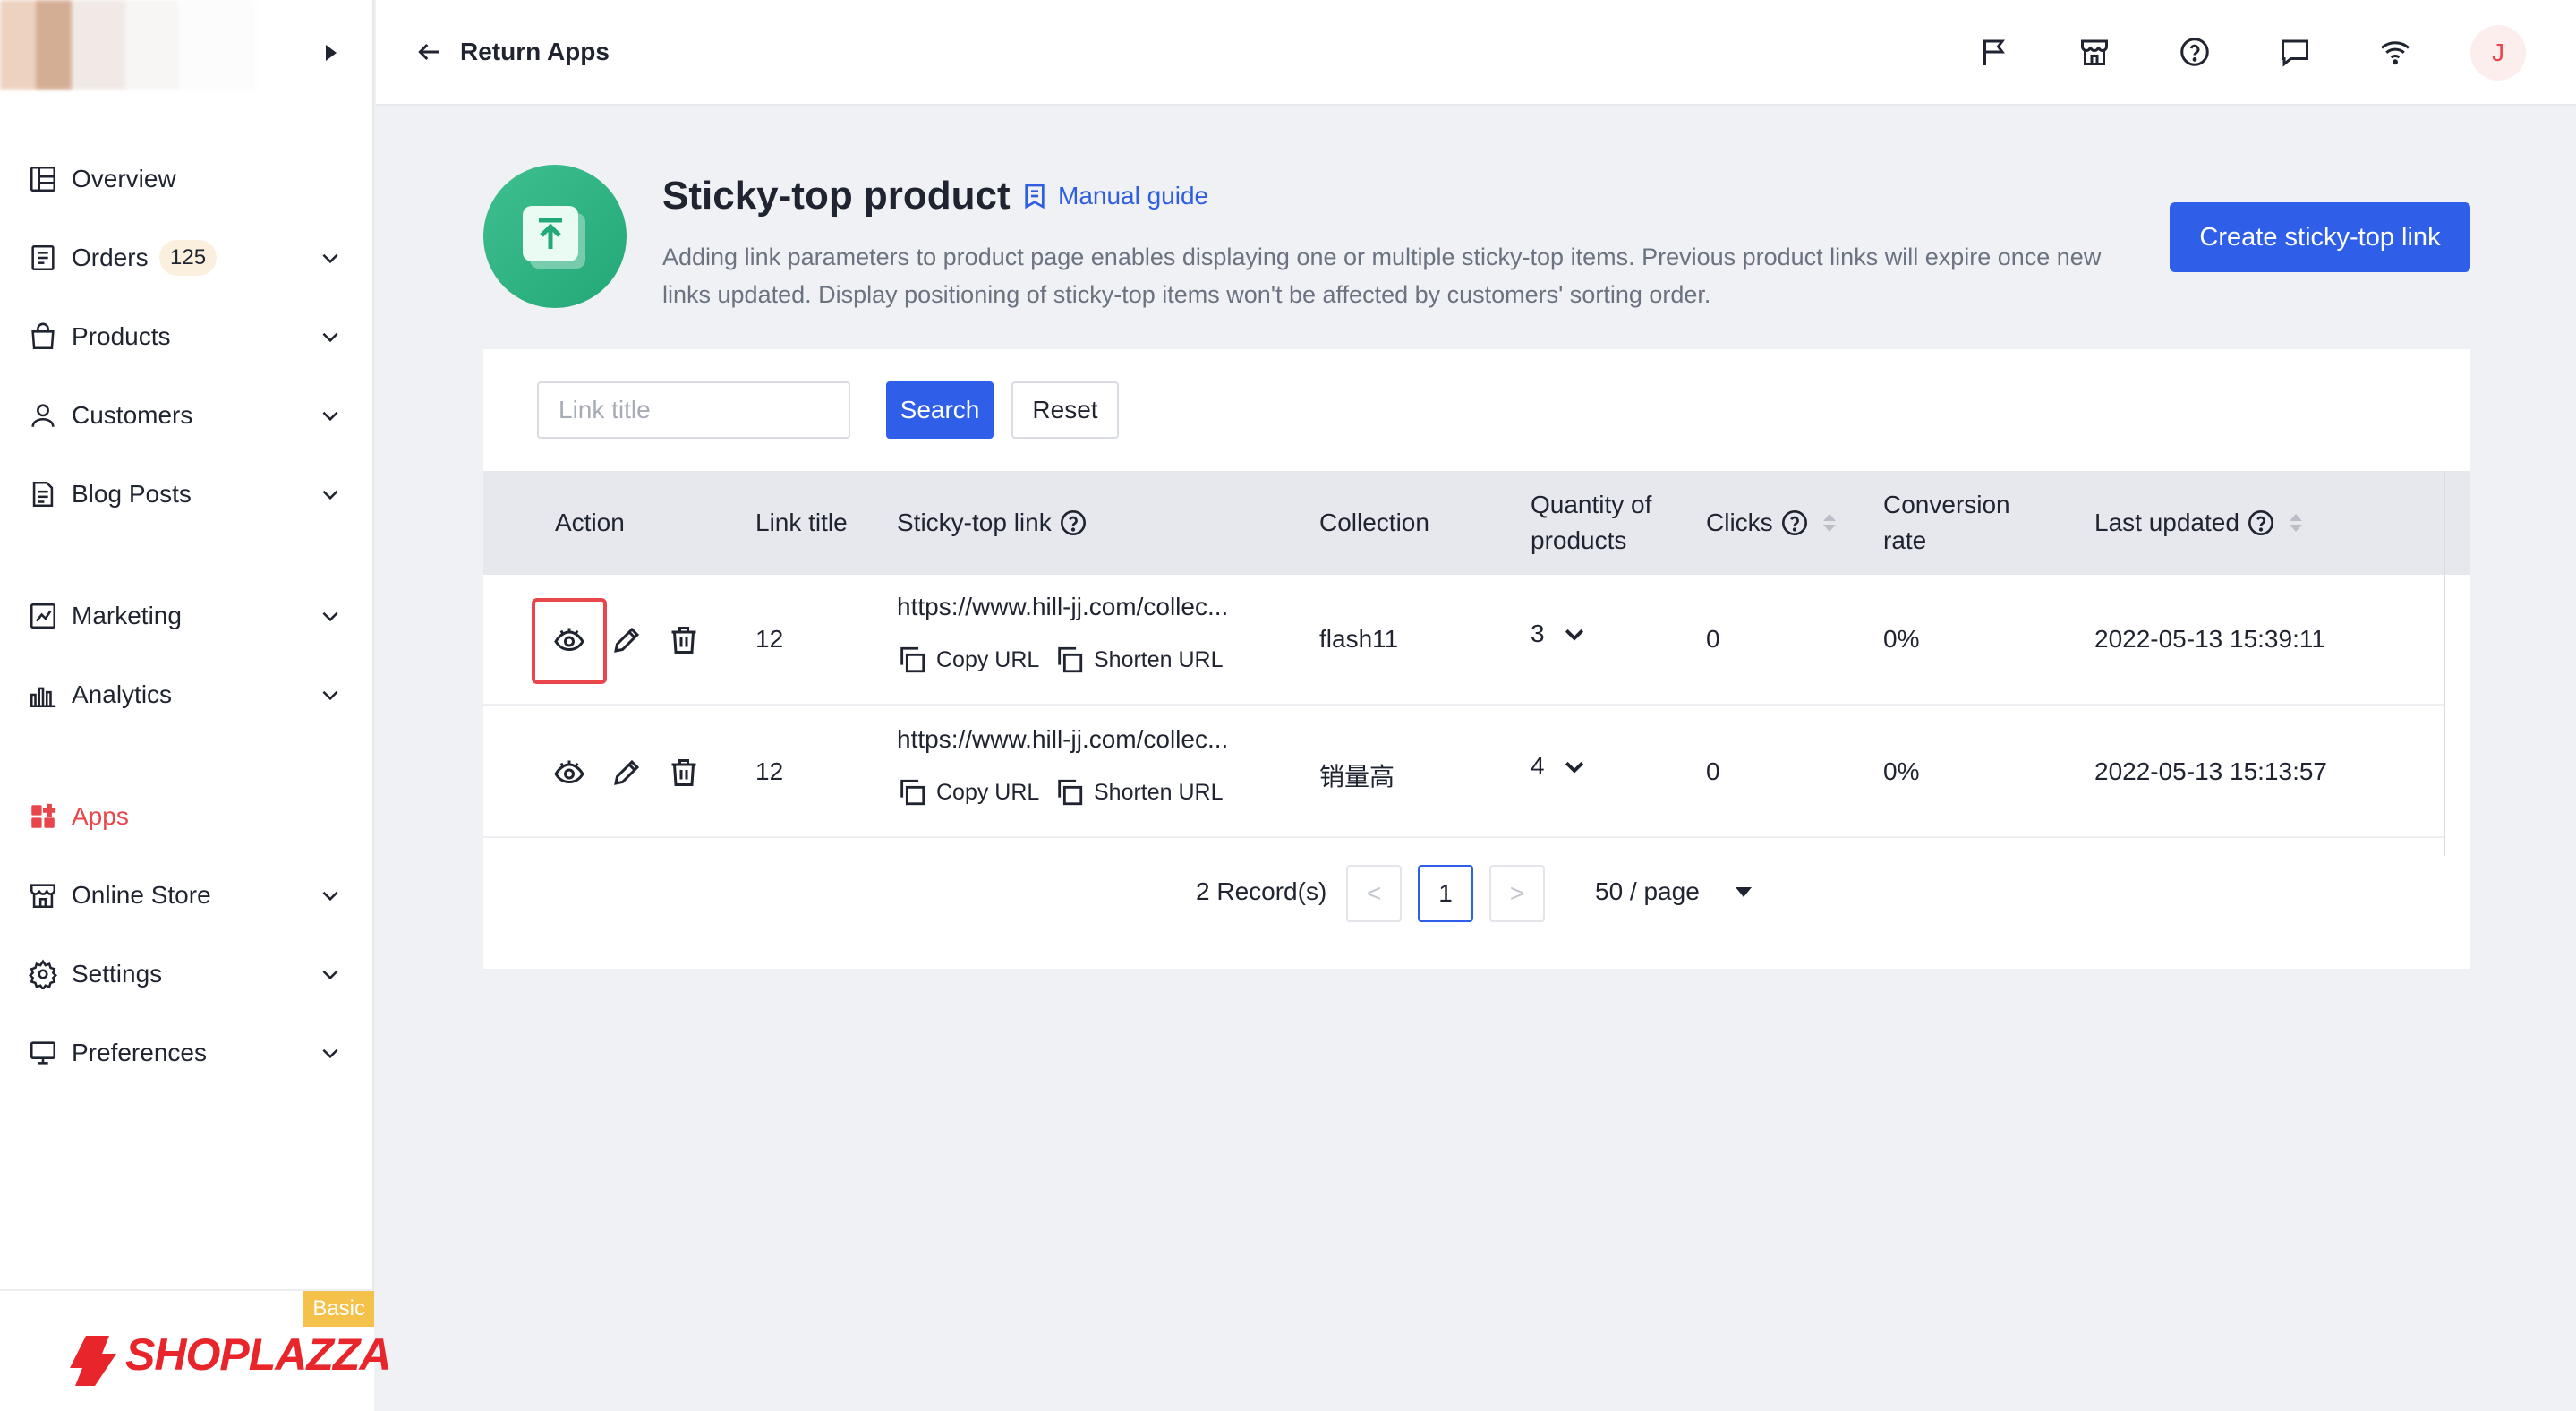 The image size is (2576, 1411). What do you see at coordinates (122, 694) in the screenshot?
I see `sidebar-item-label: Analytics` at bounding box center [122, 694].